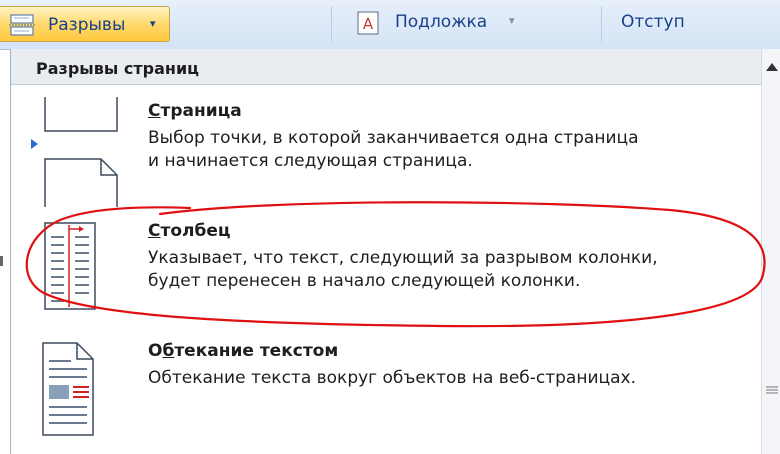 The width and height of the screenshot is (780, 454). I want to click on ribbon-toolbar: Разрывы ▾ A Подложка ▾ Отступ, so click(390, 25).